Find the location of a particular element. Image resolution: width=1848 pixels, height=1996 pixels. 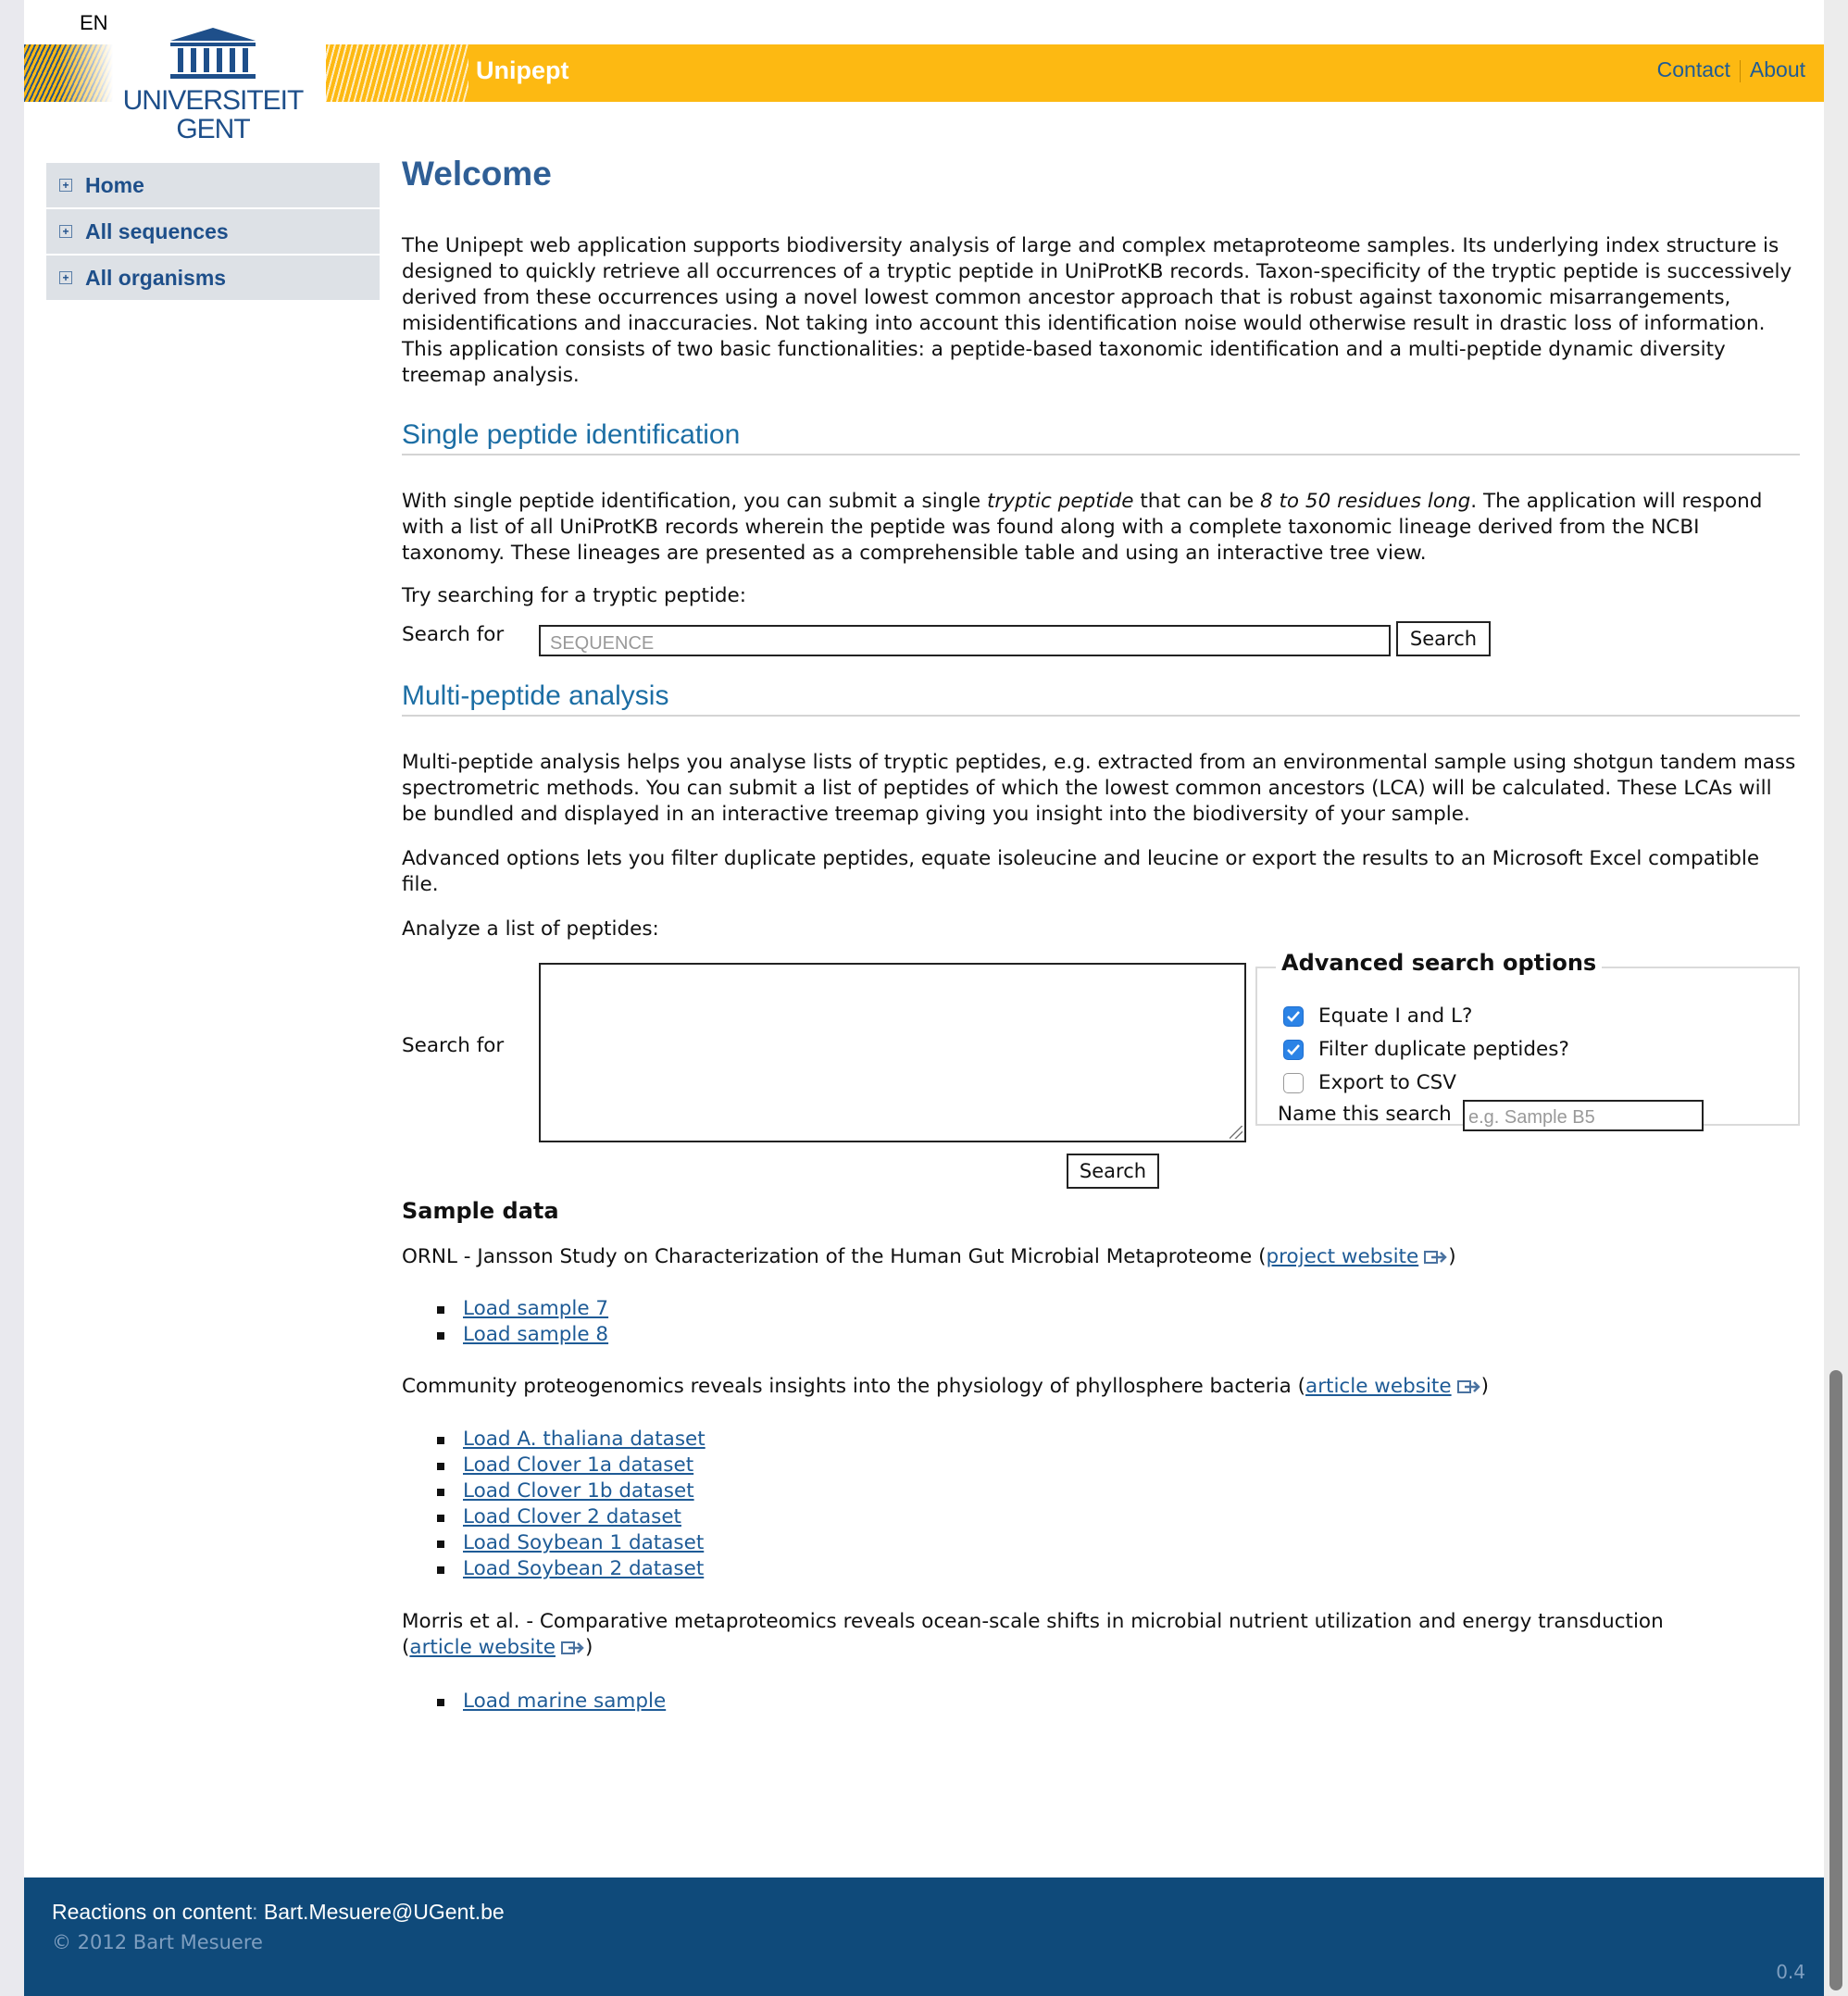

sidebar-item-all-organisms: + All organisms is located at coordinates (213, 278).